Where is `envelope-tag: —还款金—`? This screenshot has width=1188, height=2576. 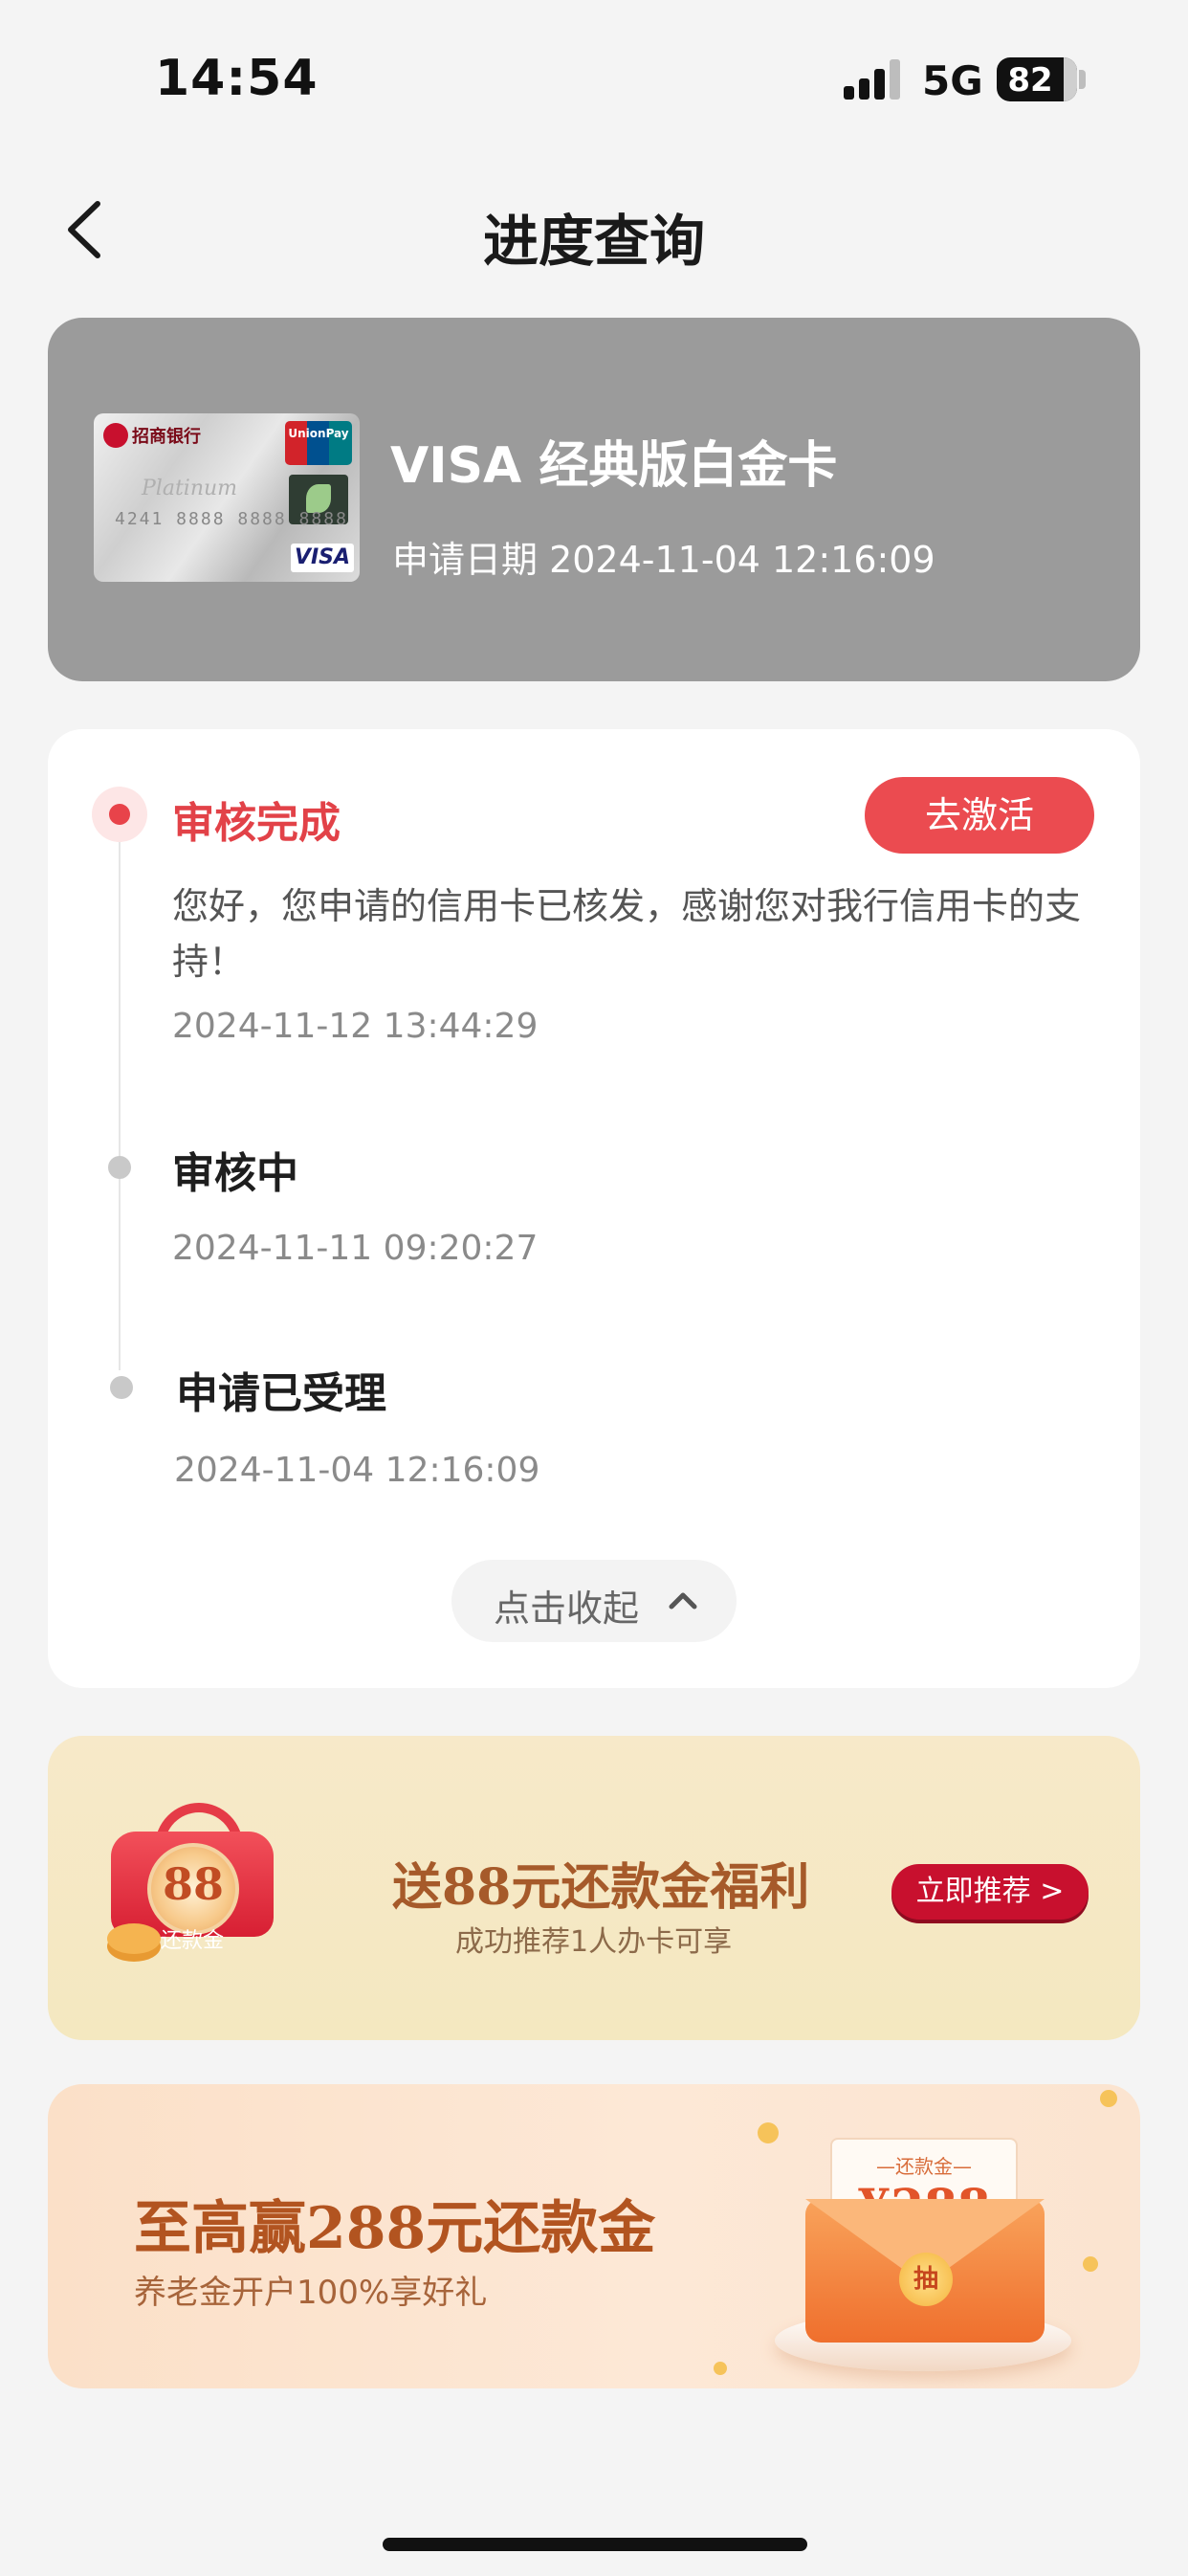
envelope-tag: —还款金— is located at coordinates (924, 2166).